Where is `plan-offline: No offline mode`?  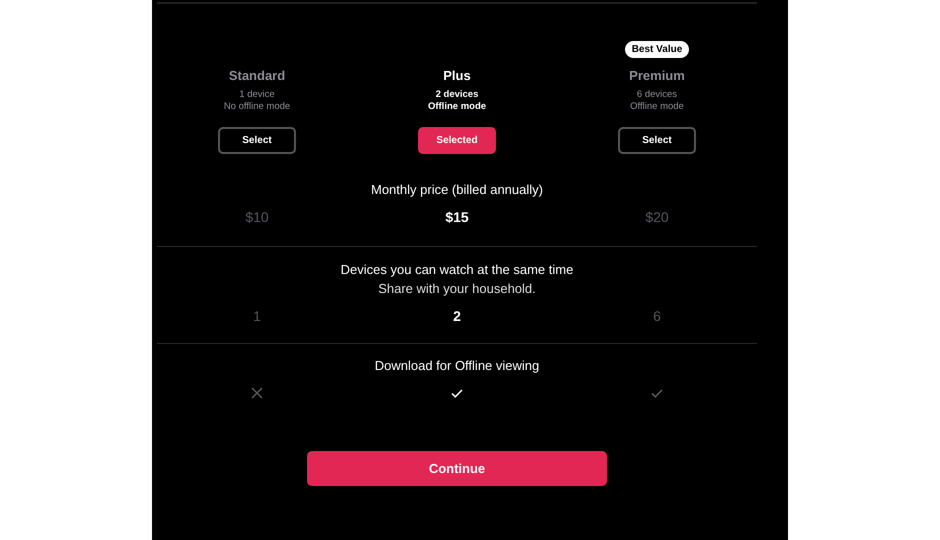 plan-offline: No offline mode is located at coordinates (257, 107).